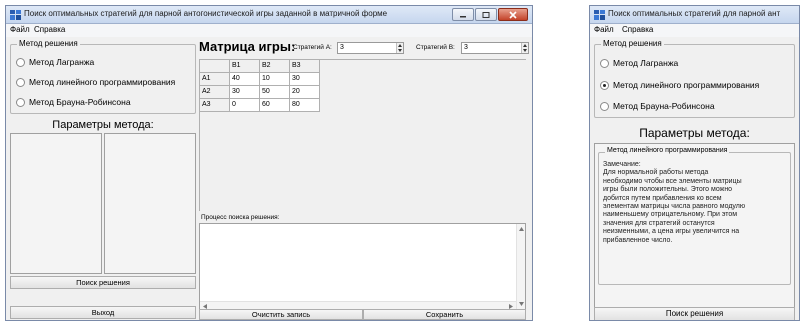  I want to click on scroll-down-icon, so click(521, 304).